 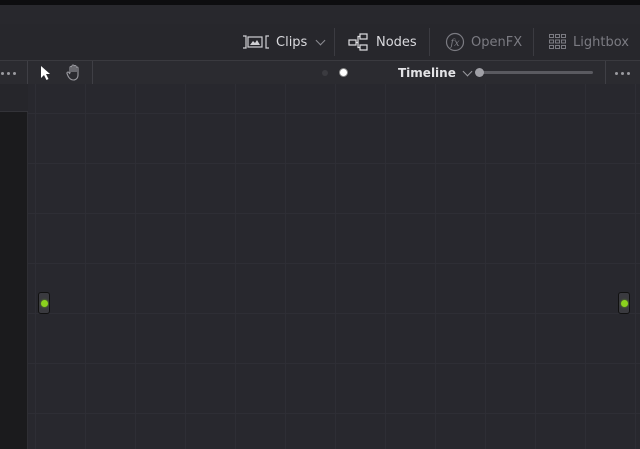 I want to click on input-port, so click(x=44, y=303).